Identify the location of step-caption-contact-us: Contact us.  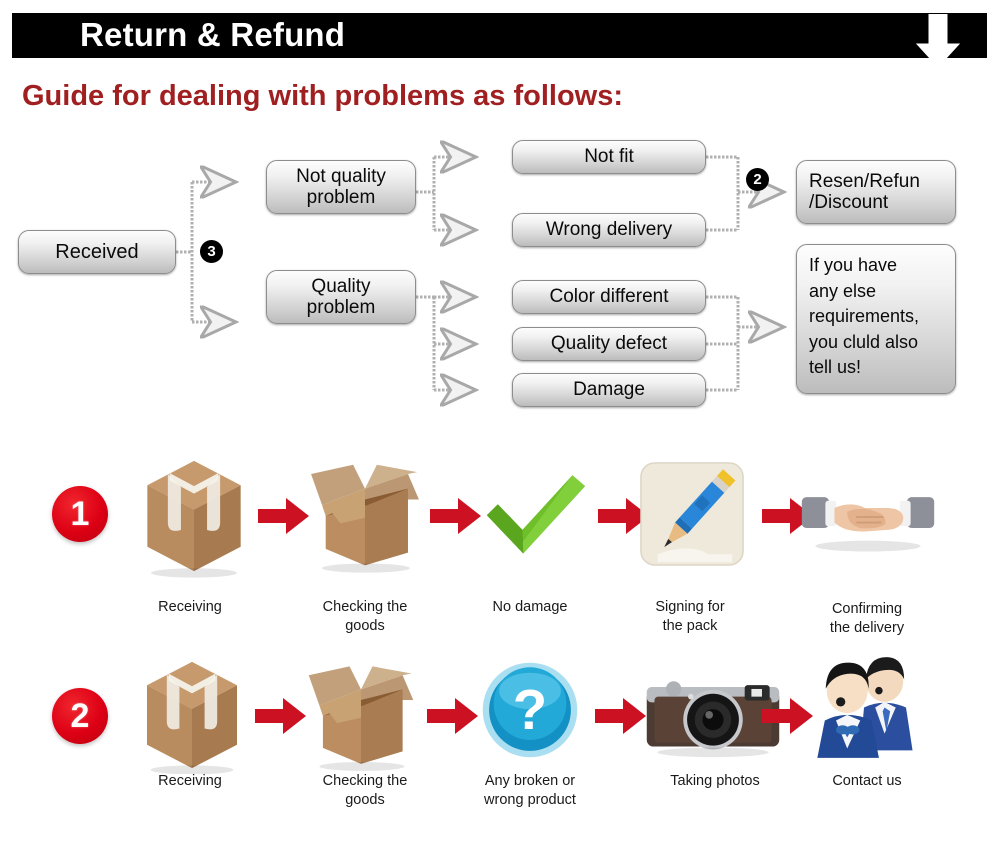
(867, 781).